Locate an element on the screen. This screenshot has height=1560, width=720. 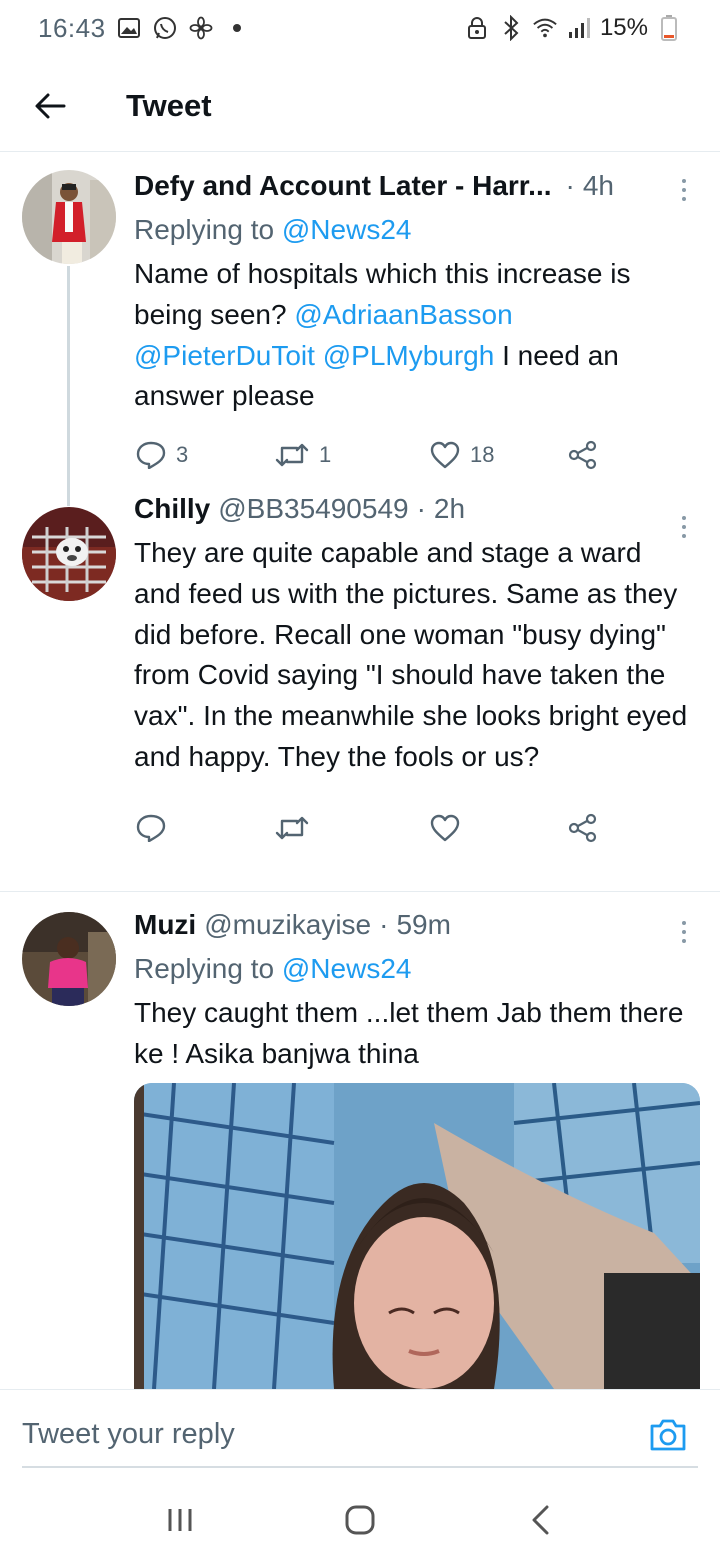
camera-button is located at coordinates (668, 1435).